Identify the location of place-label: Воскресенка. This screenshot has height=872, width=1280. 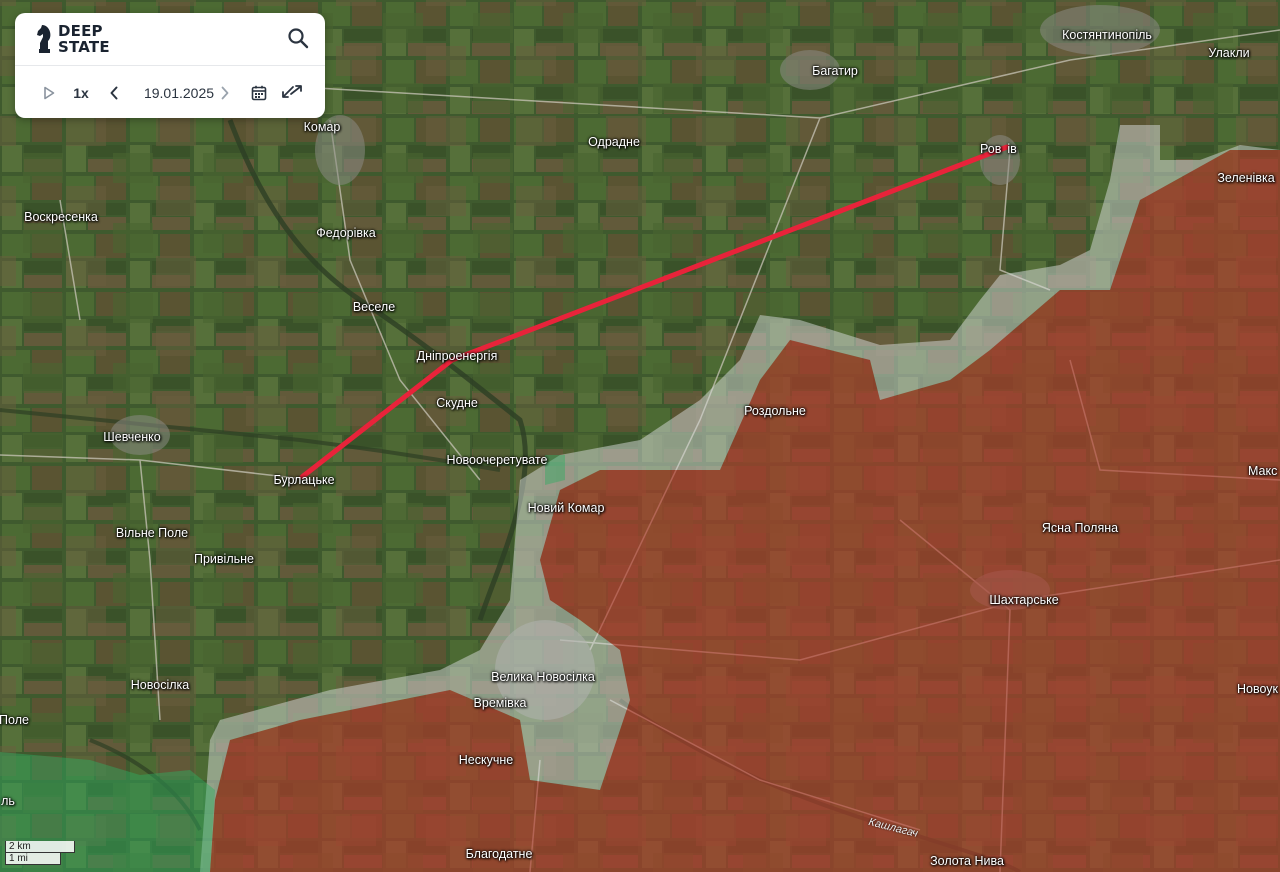
(61, 217).